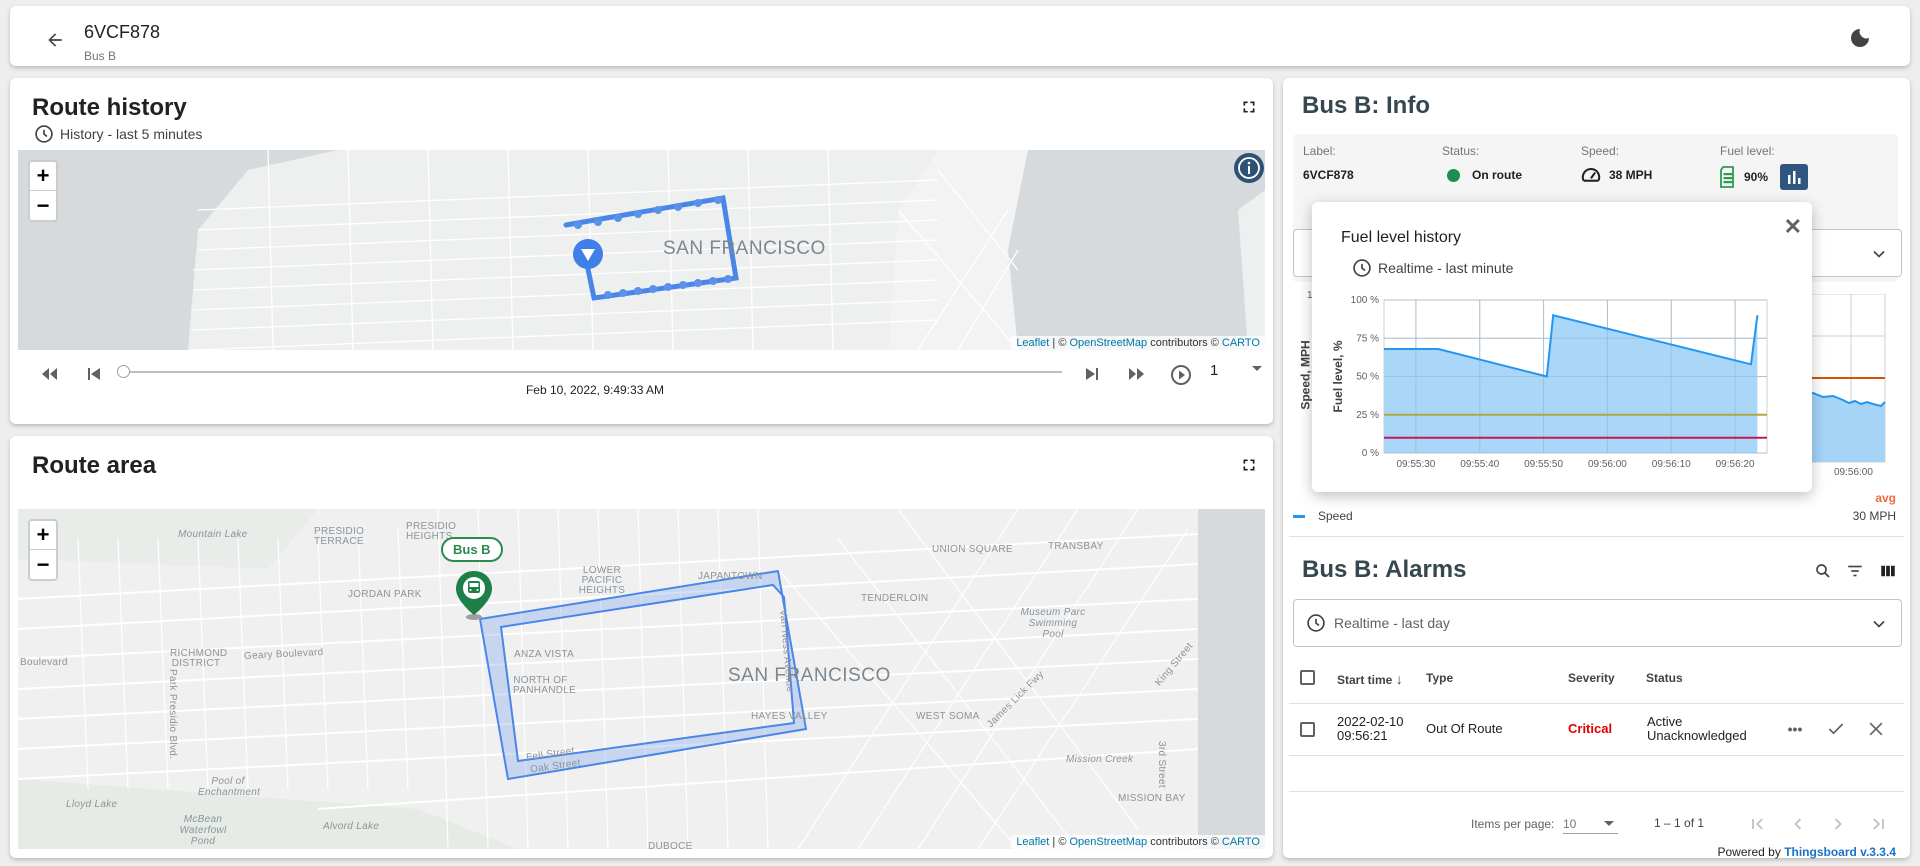  I want to click on last-page-icon, so click(1878, 824).